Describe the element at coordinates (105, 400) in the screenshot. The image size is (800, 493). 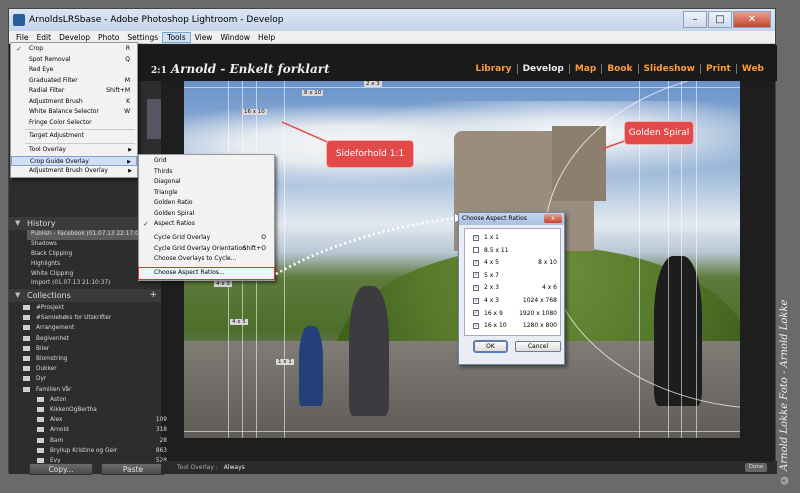
I see `collection-item: Aston` at that location.